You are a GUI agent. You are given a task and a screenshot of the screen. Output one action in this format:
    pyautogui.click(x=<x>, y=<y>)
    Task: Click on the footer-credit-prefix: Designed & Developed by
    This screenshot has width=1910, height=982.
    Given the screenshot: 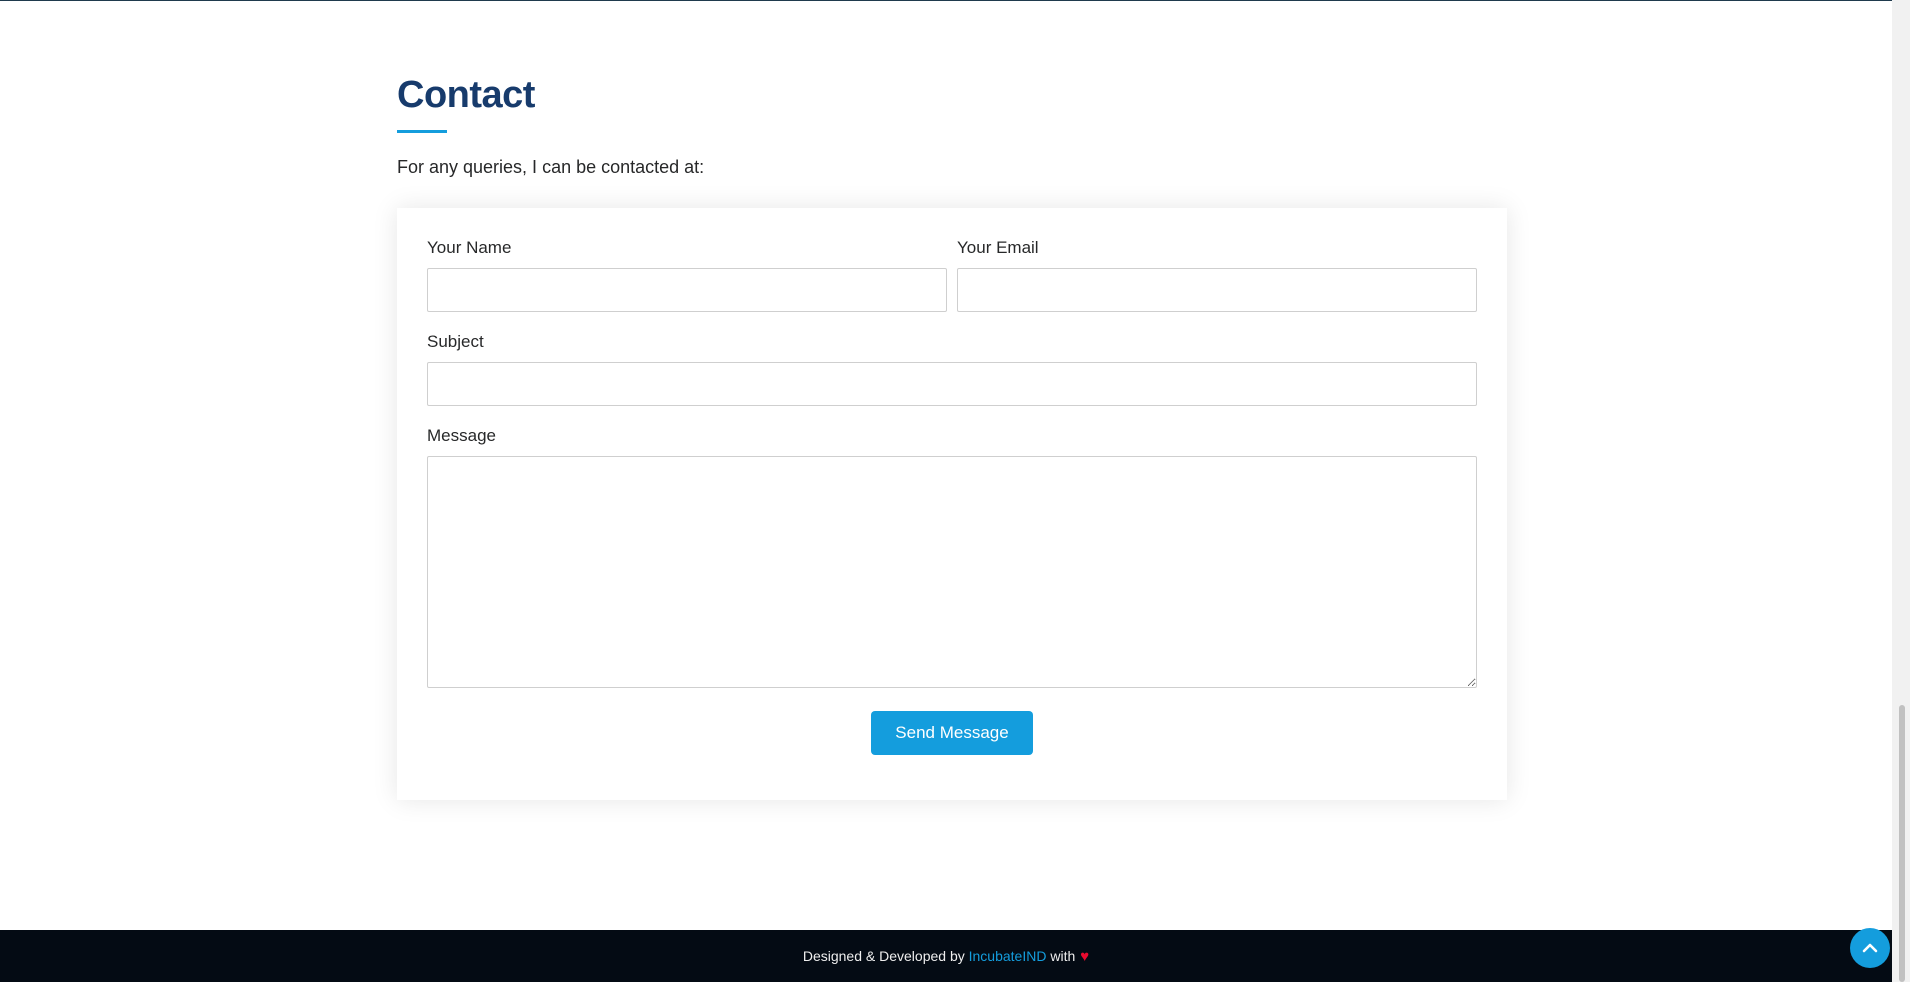 What is the action you would take?
    pyautogui.click(x=885, y=956)
    